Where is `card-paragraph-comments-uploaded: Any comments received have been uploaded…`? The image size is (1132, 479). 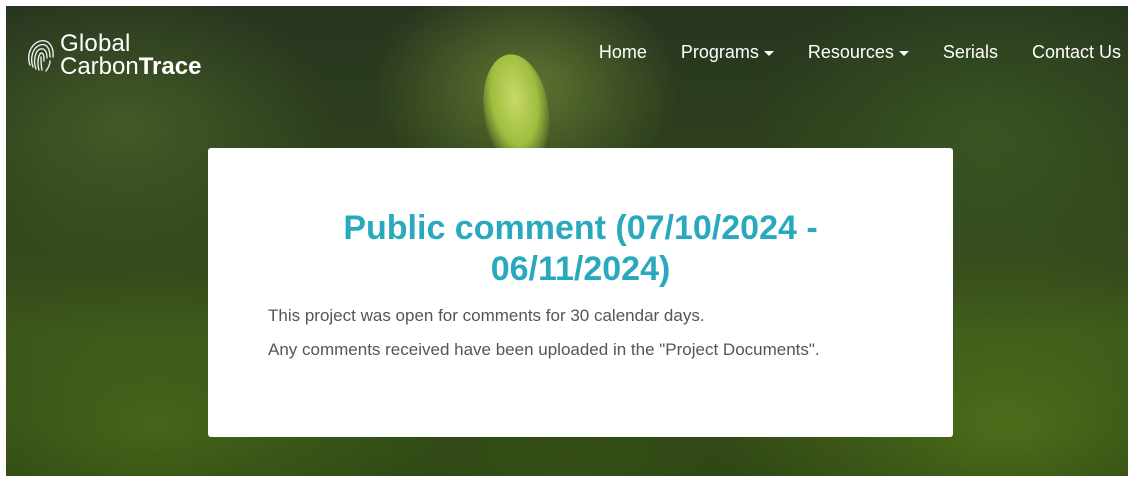 card-paragraph-comments-uploaded: Any comments received have been uploaded… is located at coordinates (544, 349).